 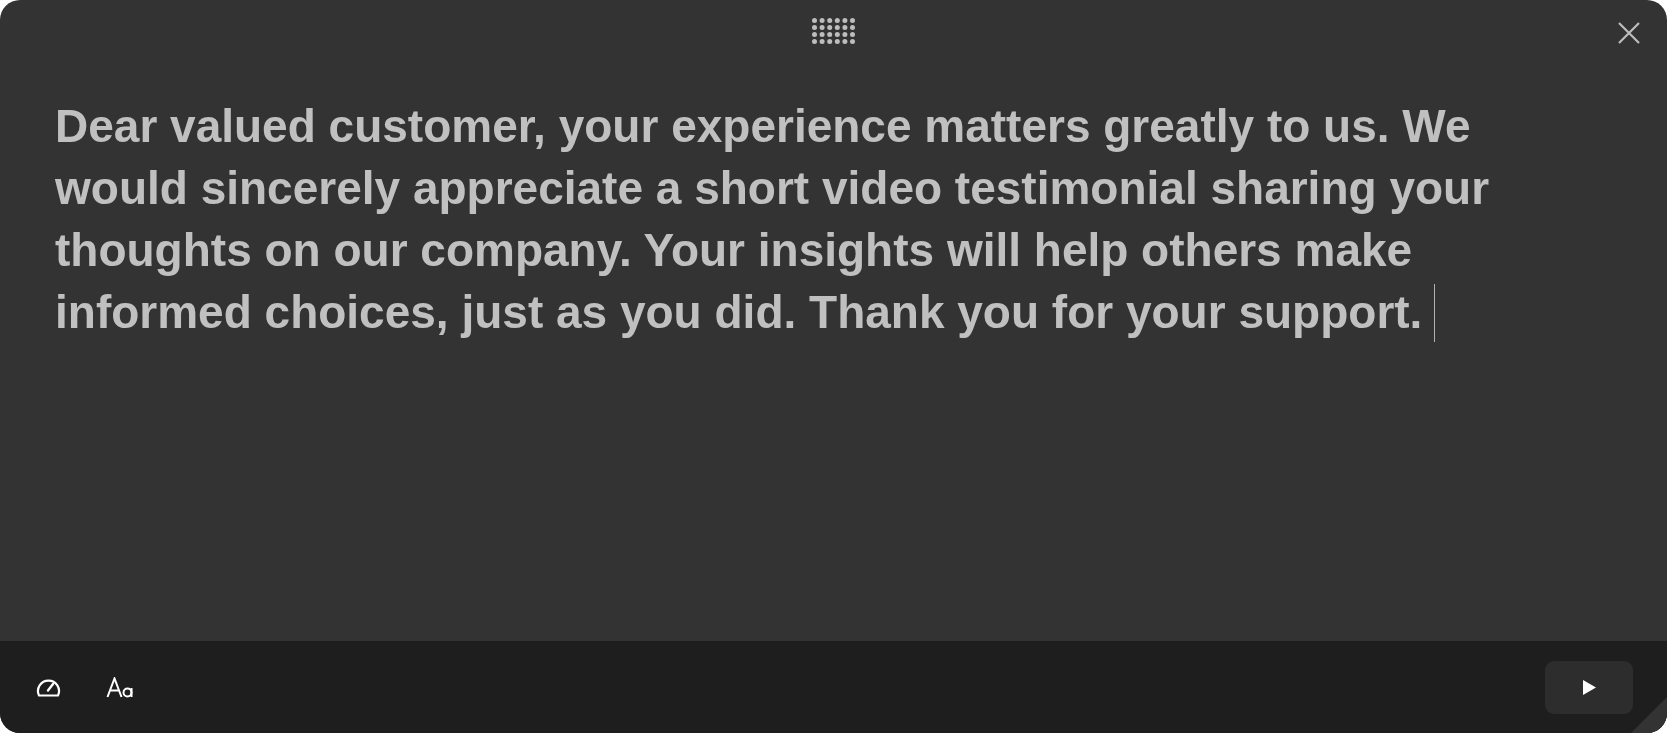 I want to click on font-button, so click(x=120, y=687).